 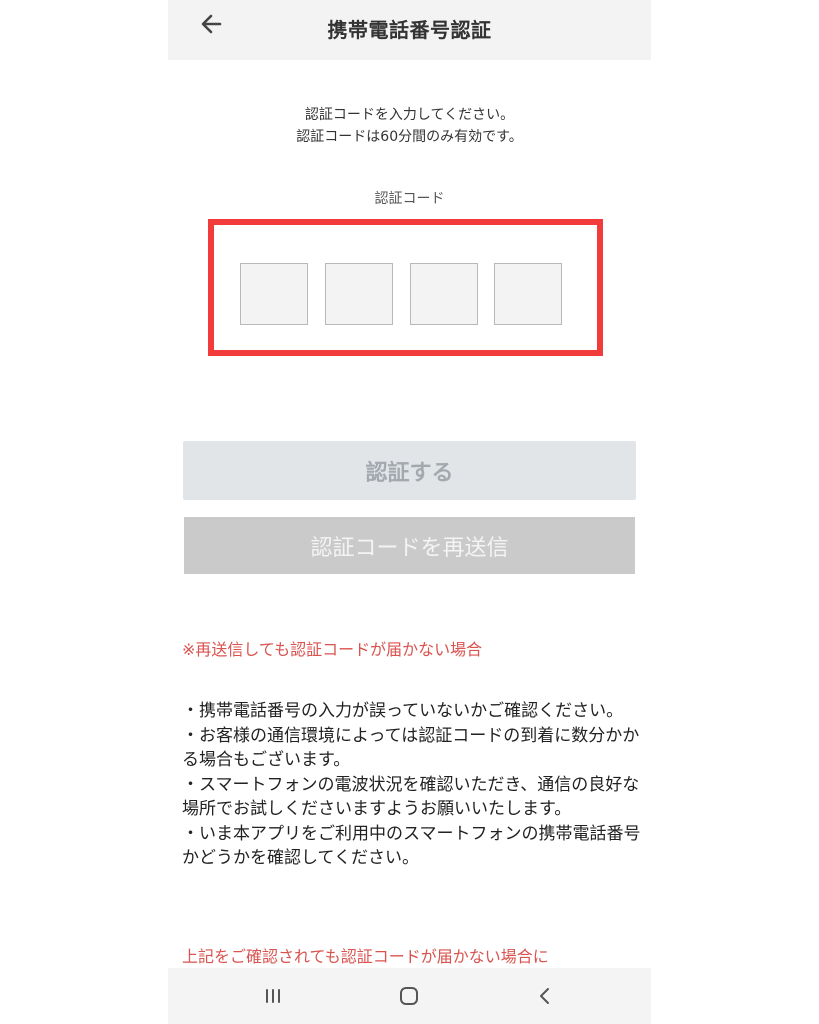 I want to click on recent-apps-icon, so click(x=273, y=996).